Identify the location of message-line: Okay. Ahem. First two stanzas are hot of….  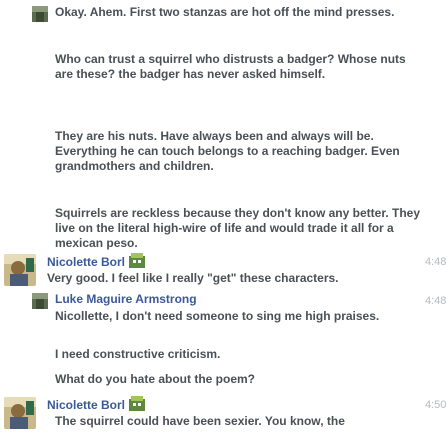
(225, 12).